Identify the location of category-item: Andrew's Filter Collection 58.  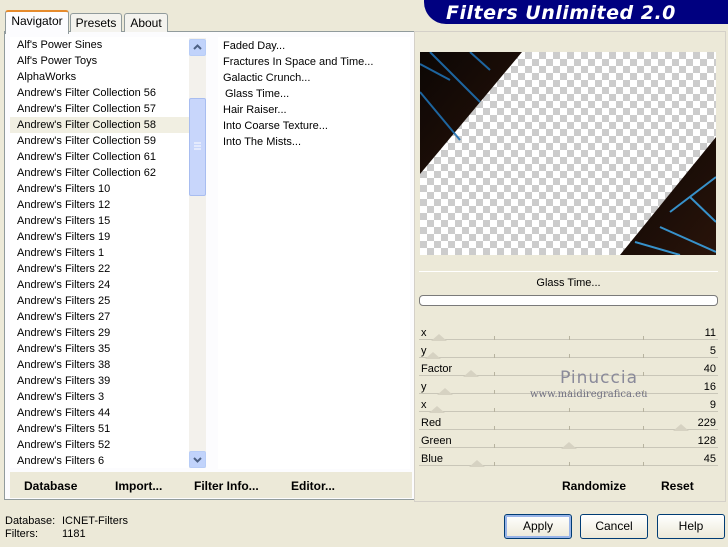
(100, 125).